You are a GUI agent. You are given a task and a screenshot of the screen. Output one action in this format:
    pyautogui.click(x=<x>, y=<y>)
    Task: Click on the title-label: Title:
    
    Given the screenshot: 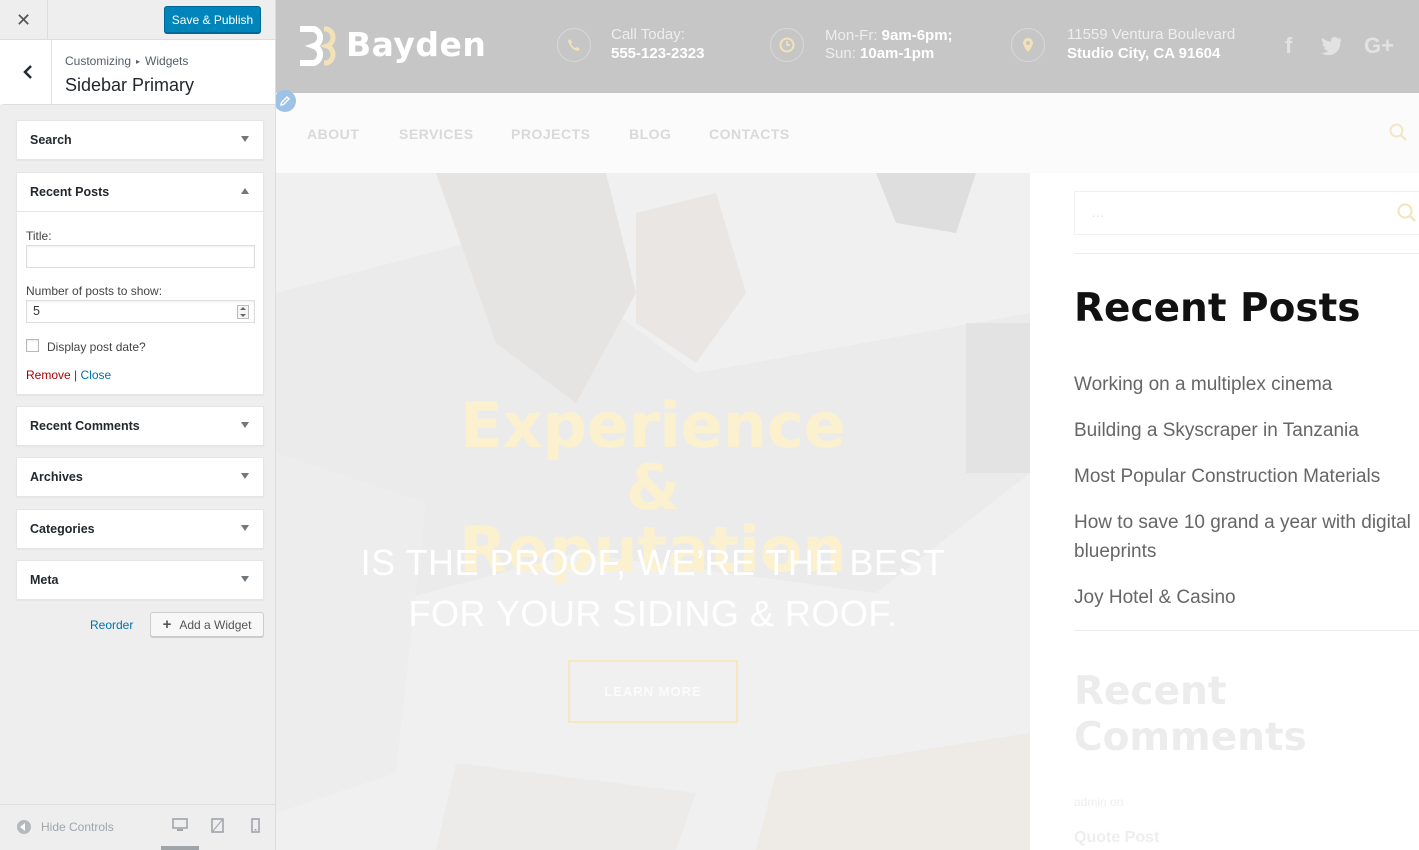 What is the action you would take?
    pyautogui.click(x=39, y=236)
    